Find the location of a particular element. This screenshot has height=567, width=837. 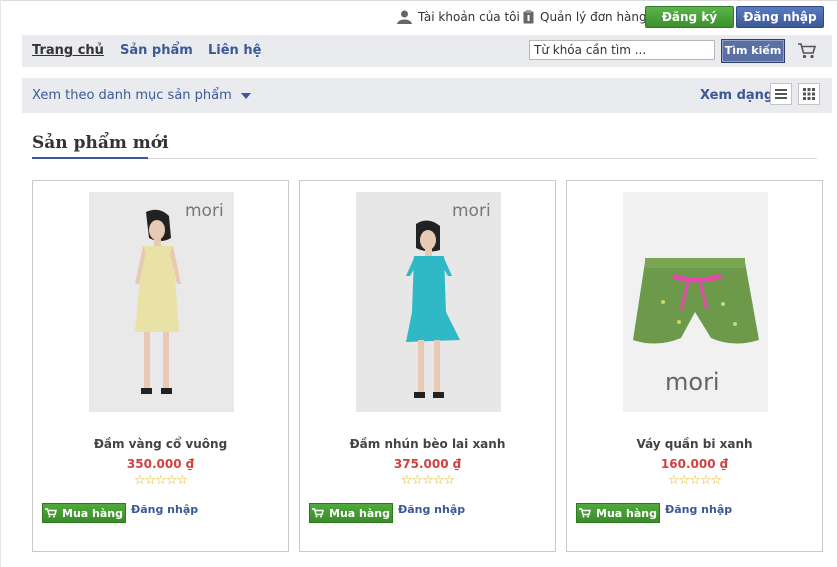

my-account-label: Tài khoản của tôi is located at coordinates (469, 17).